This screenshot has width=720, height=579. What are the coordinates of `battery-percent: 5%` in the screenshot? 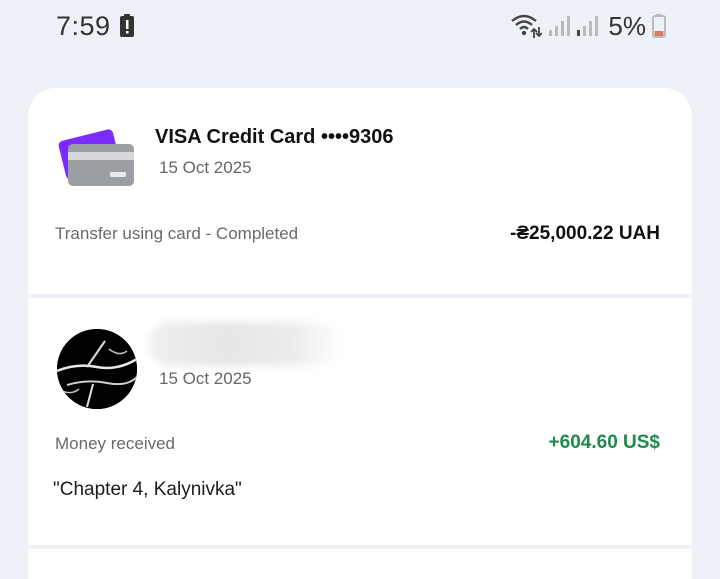 It's located at (627, 25).